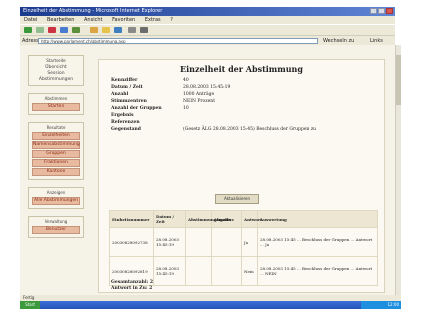 This screenshot has height=315, width=423. What do you see at coordinates (56, 79) in the screenshot?
I see `sidebar-link: Abstimmungen` at bounding box center [56, 79].